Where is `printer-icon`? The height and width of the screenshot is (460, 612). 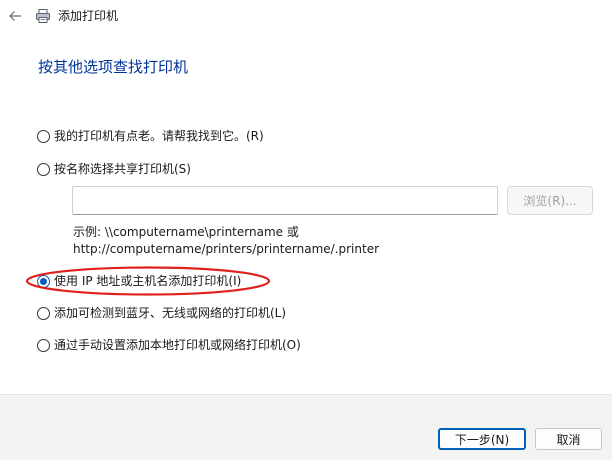
printer-icon is located at coordinates (43, 16).